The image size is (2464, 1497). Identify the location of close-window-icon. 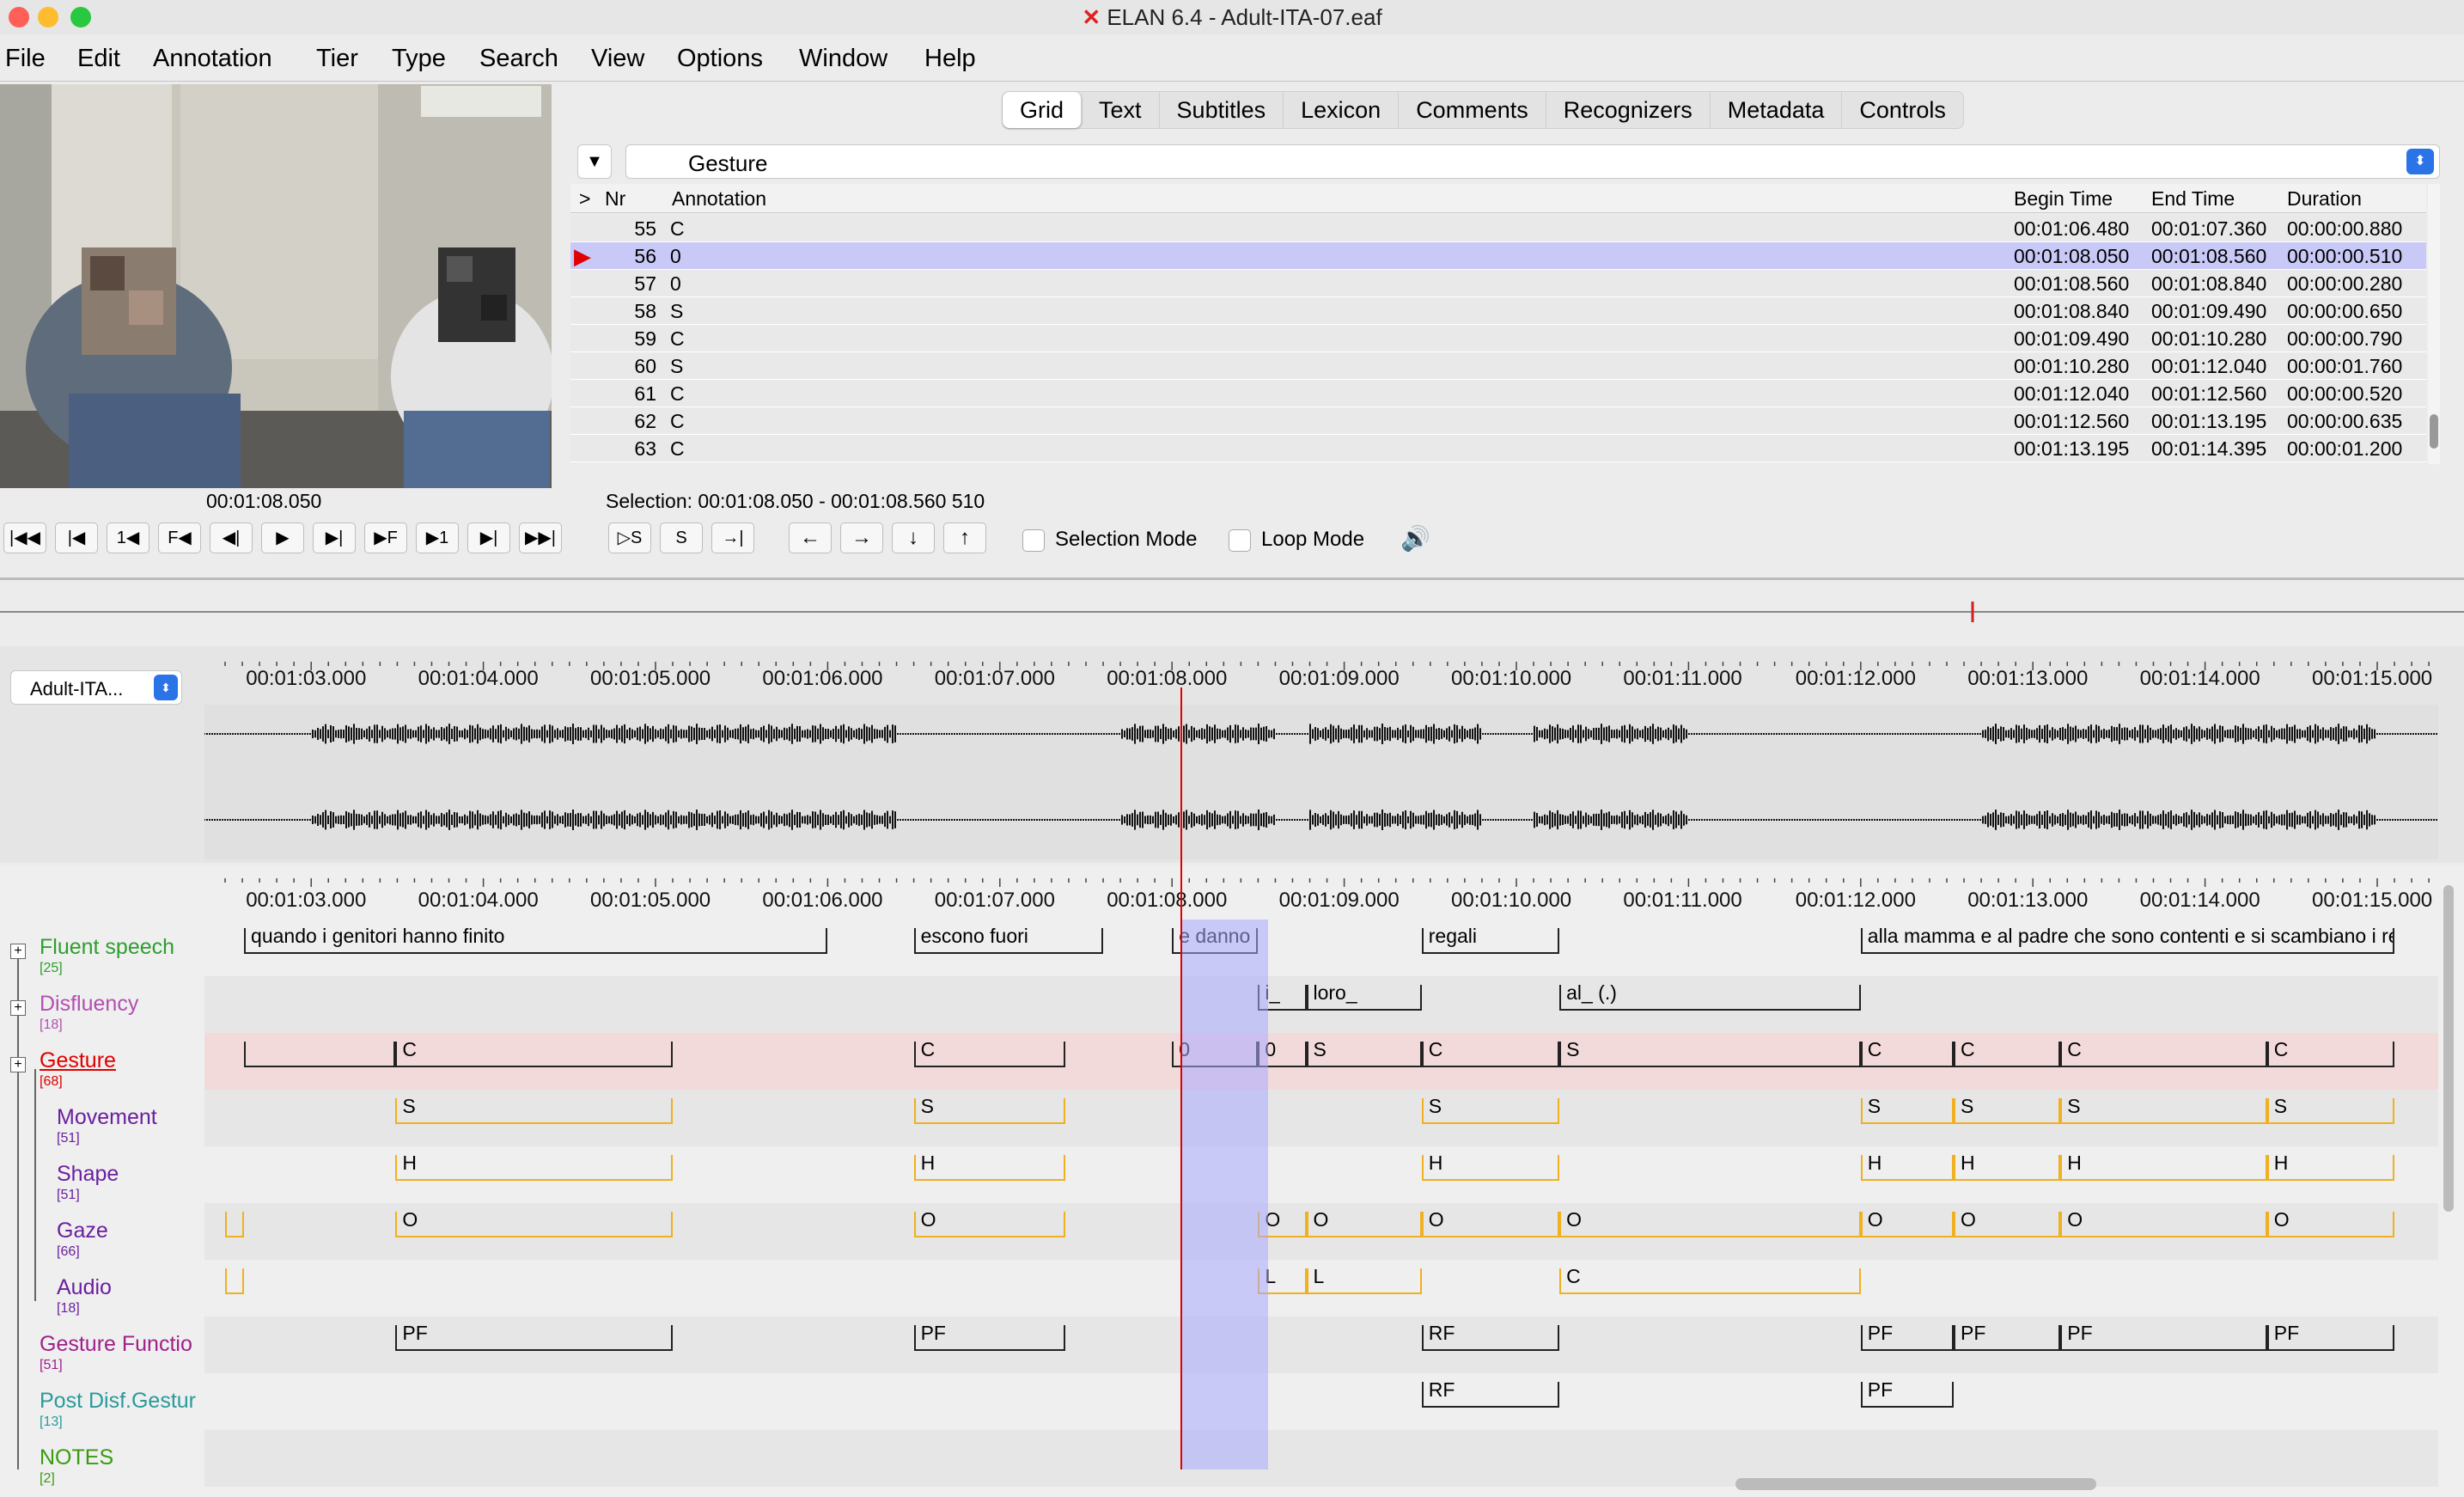
(19, 17).